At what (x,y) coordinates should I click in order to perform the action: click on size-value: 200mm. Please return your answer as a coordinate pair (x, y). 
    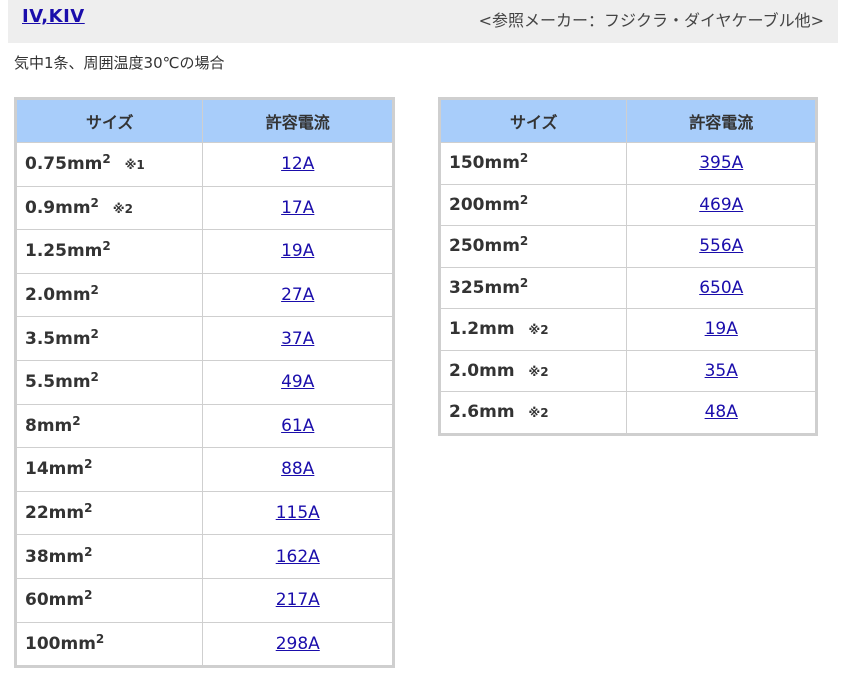
    Looking at the image, I should click on (484, 204).